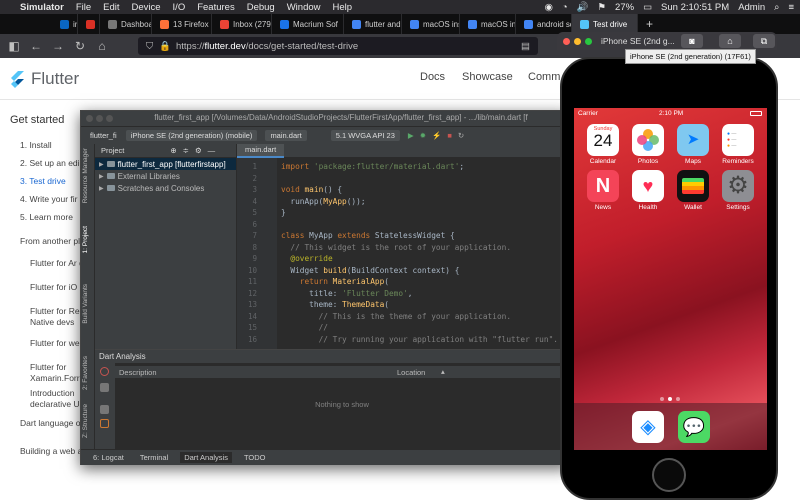 This screenshot has height=500, width=800. Describe the element at coordinates (99, 118) in the screenshot. I see `minimize-icon` at that location.